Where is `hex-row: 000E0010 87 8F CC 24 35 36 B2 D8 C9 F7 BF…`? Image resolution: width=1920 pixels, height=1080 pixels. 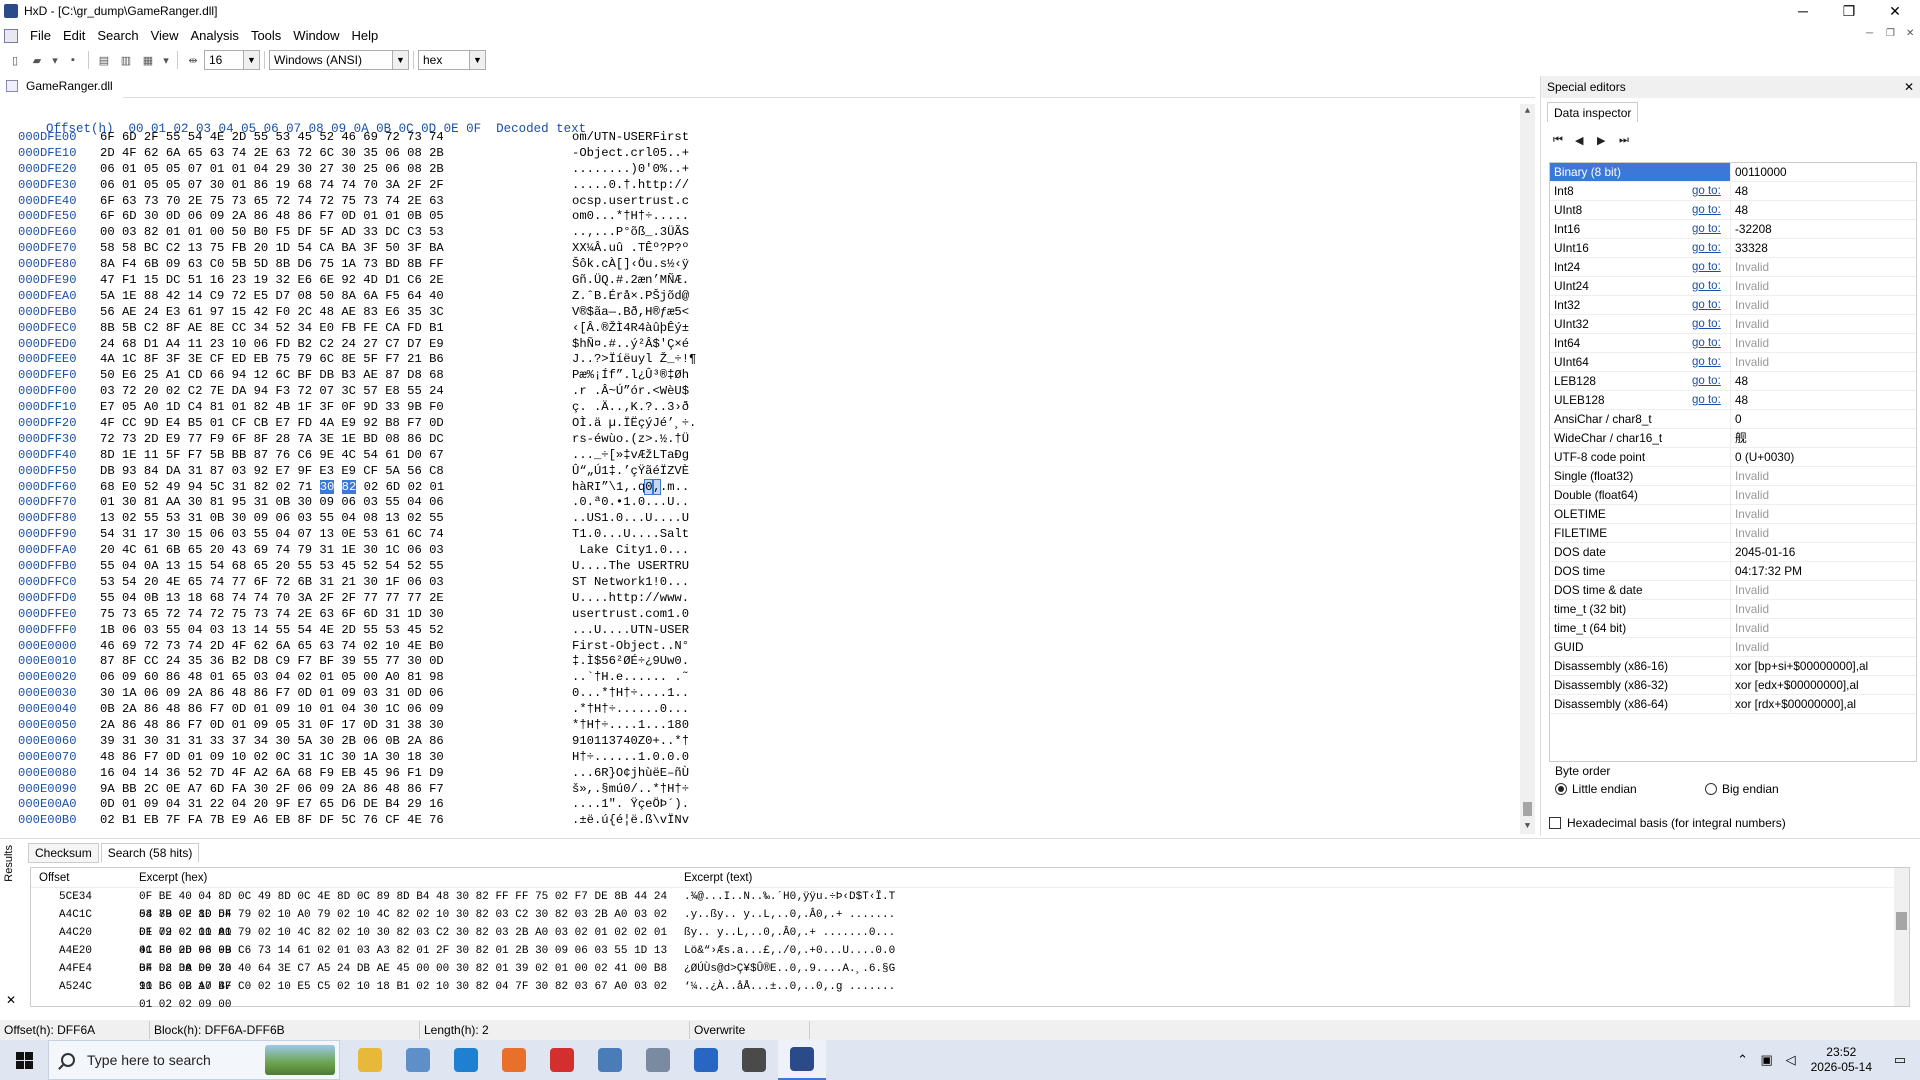
hex-row: 000E0010 87 8F CC 24 35 36 B2 D8 C9 F7 BF… is located at coordinates (357, 662).